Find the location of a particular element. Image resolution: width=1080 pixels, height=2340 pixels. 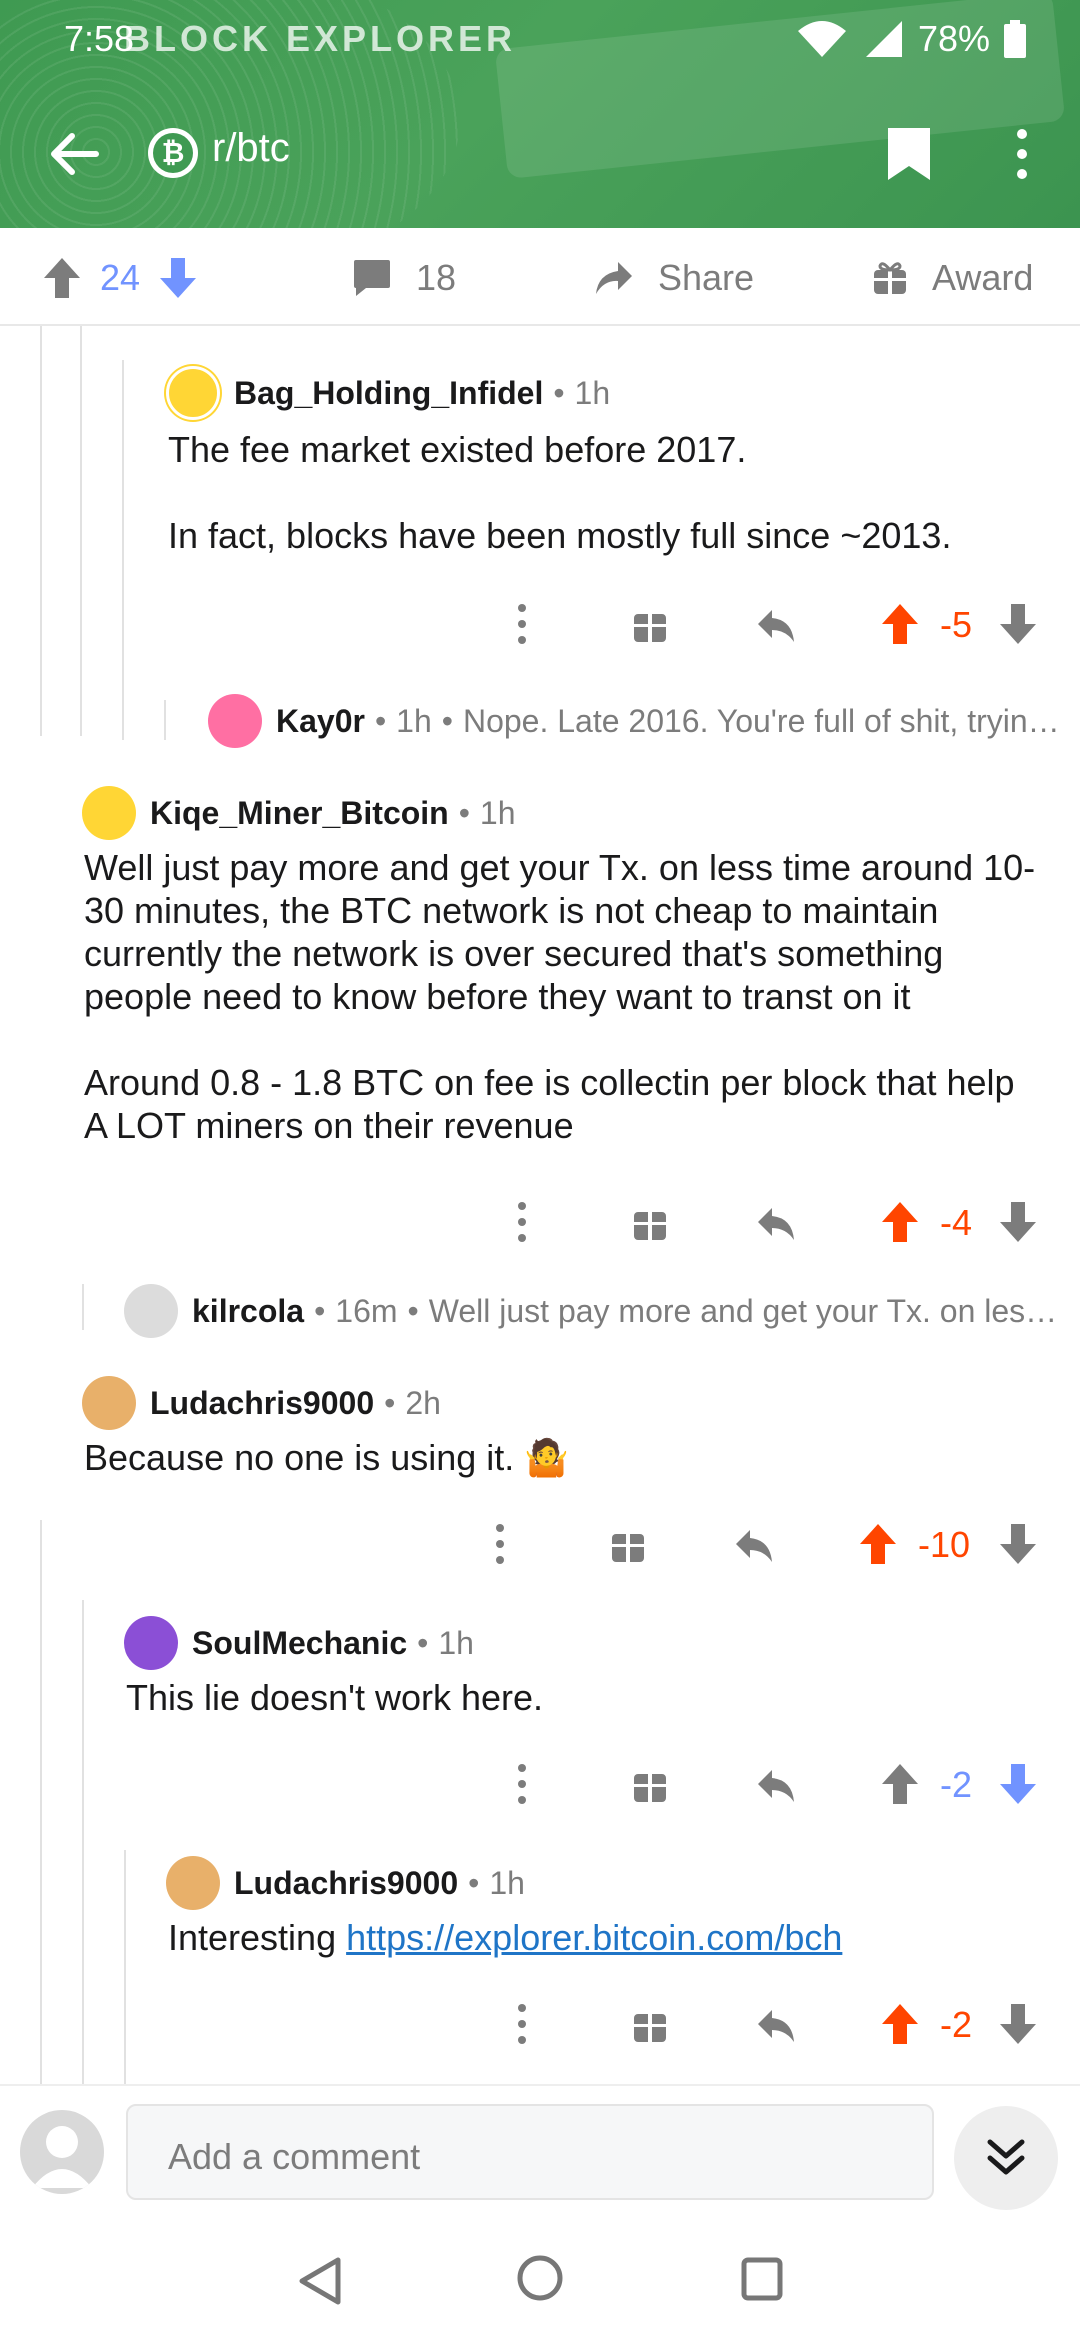

comment-author: Kay0r is located at coordinates (320, 721).